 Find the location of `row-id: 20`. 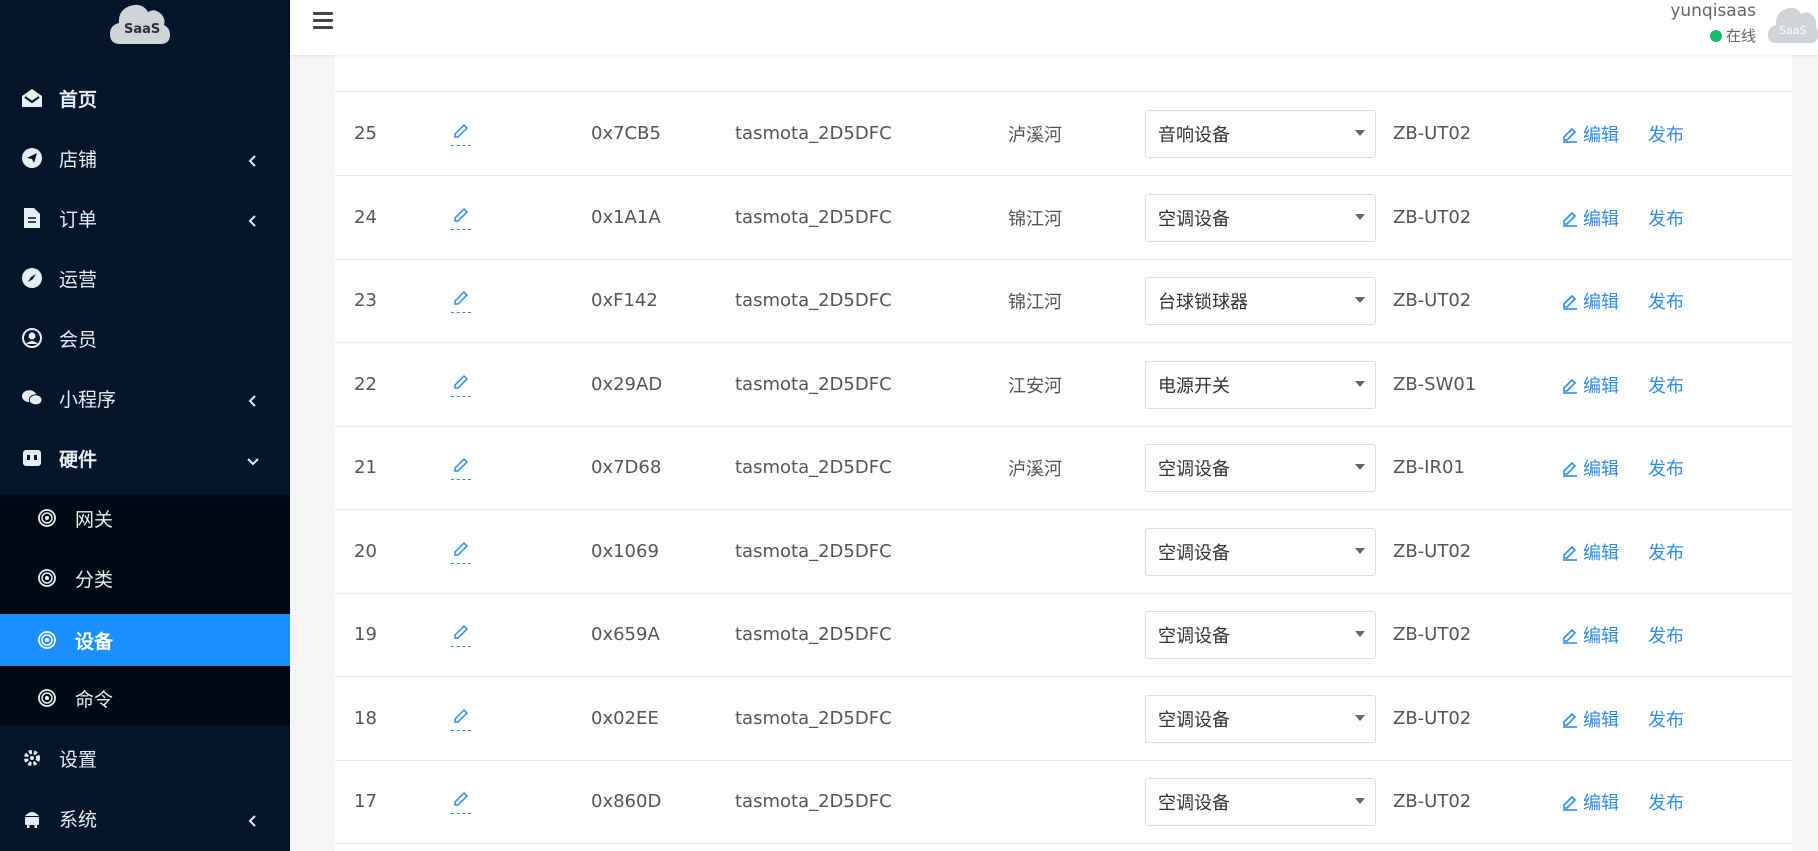

row-id: 20 is located at coordinates (365, 551).